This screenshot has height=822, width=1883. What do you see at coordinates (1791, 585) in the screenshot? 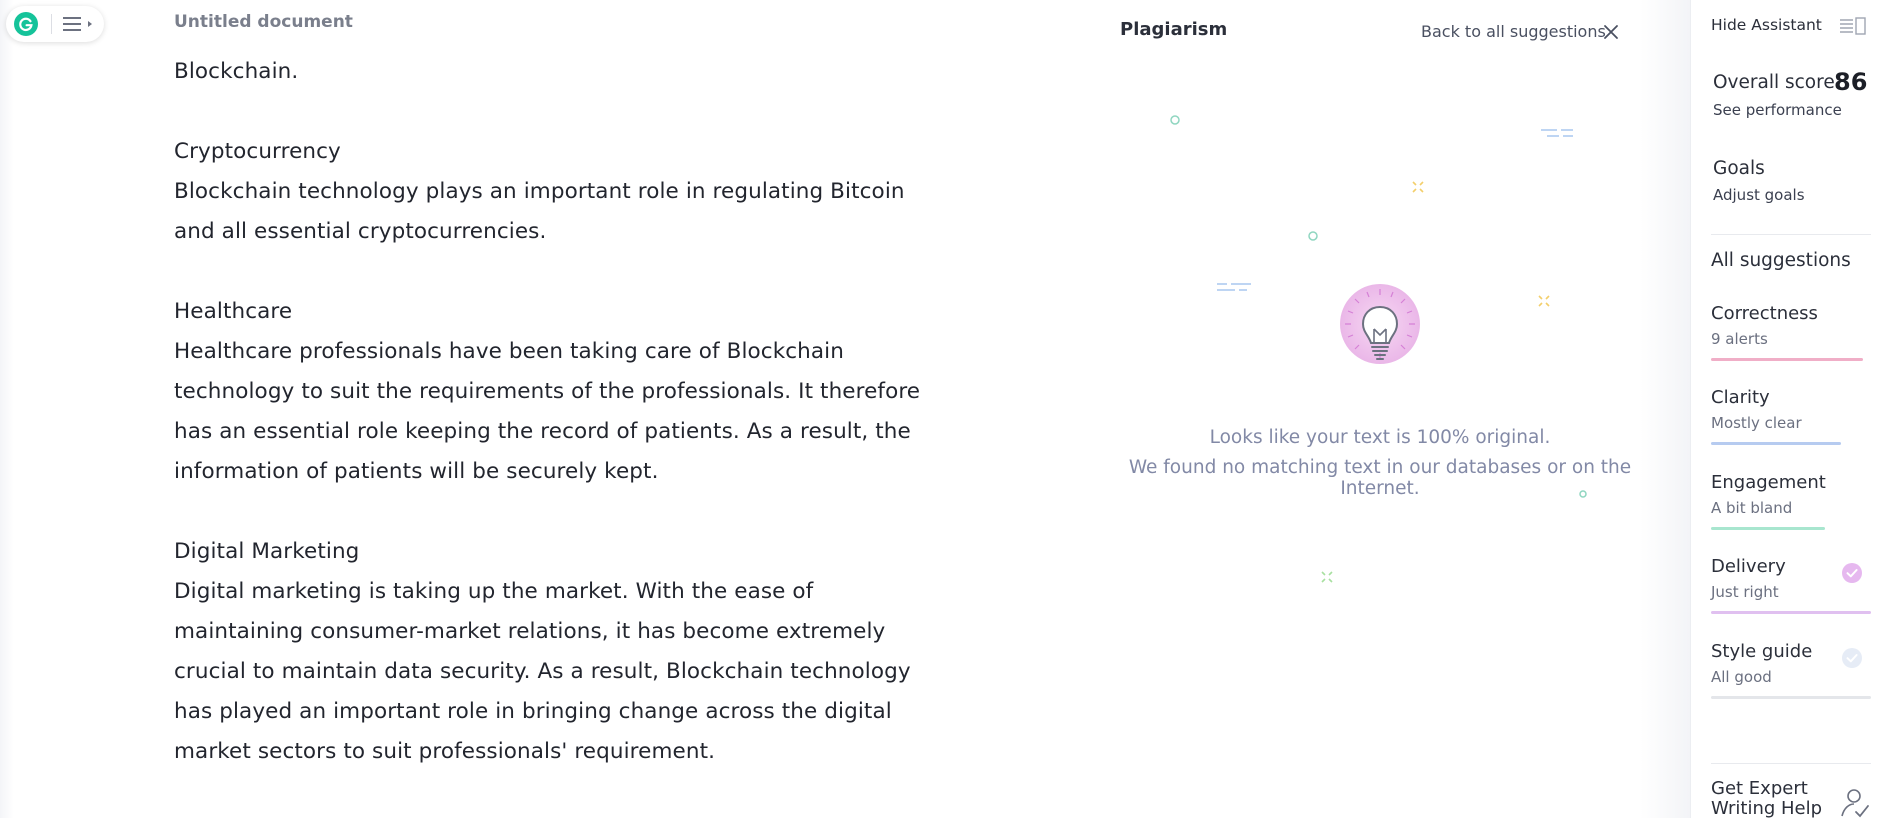
I see `category-delivery: Delivery Just right` at bounding box center [1791, 585].